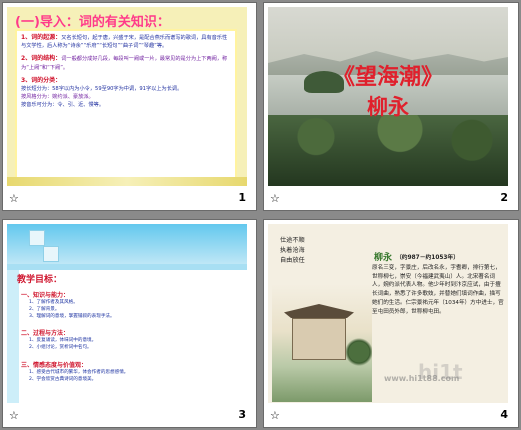 This screenshot has width=521, height=430. I want to click on list-item: 2、学会欣赏古典诗词的意境美。, so click(63, 379).